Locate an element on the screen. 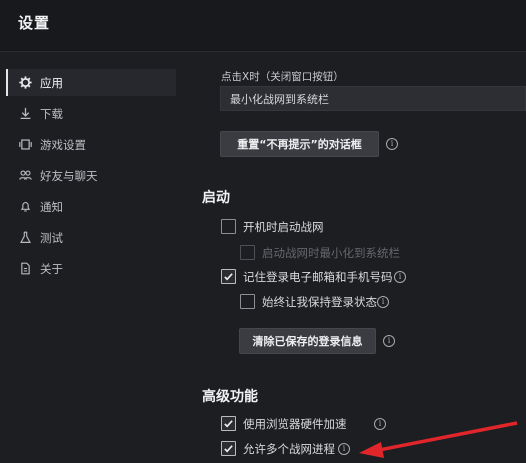 The width and height of the screenshot is (526, 463). bell-icon is located at coordinates (25, 207).